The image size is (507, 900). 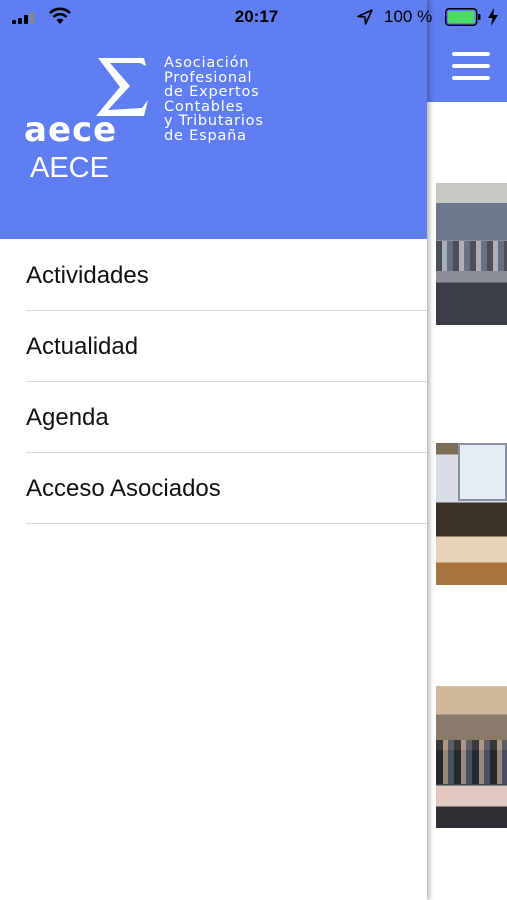 What do you see at coordinates (69, 168) in the screenshot?
I see `drawer-title: AECE` at bounding box center [69, 168].